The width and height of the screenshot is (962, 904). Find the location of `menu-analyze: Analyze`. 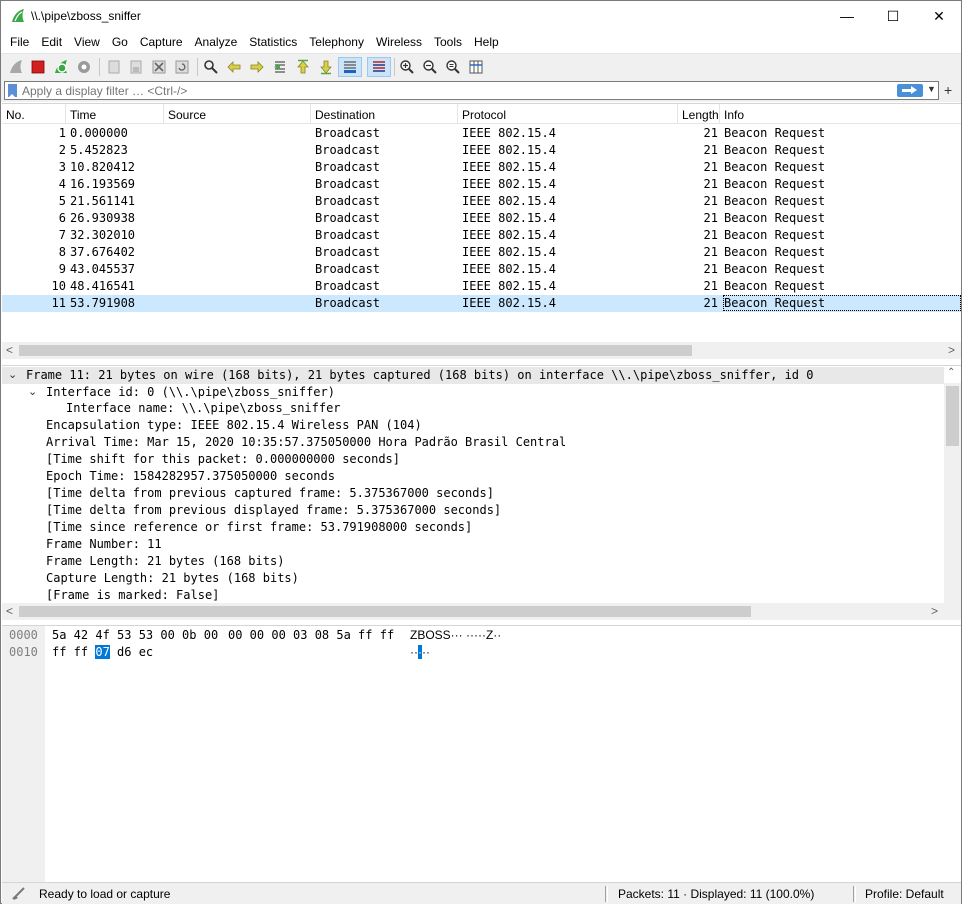

menu-analyze: Analyze is located at coordinates (216, 42).